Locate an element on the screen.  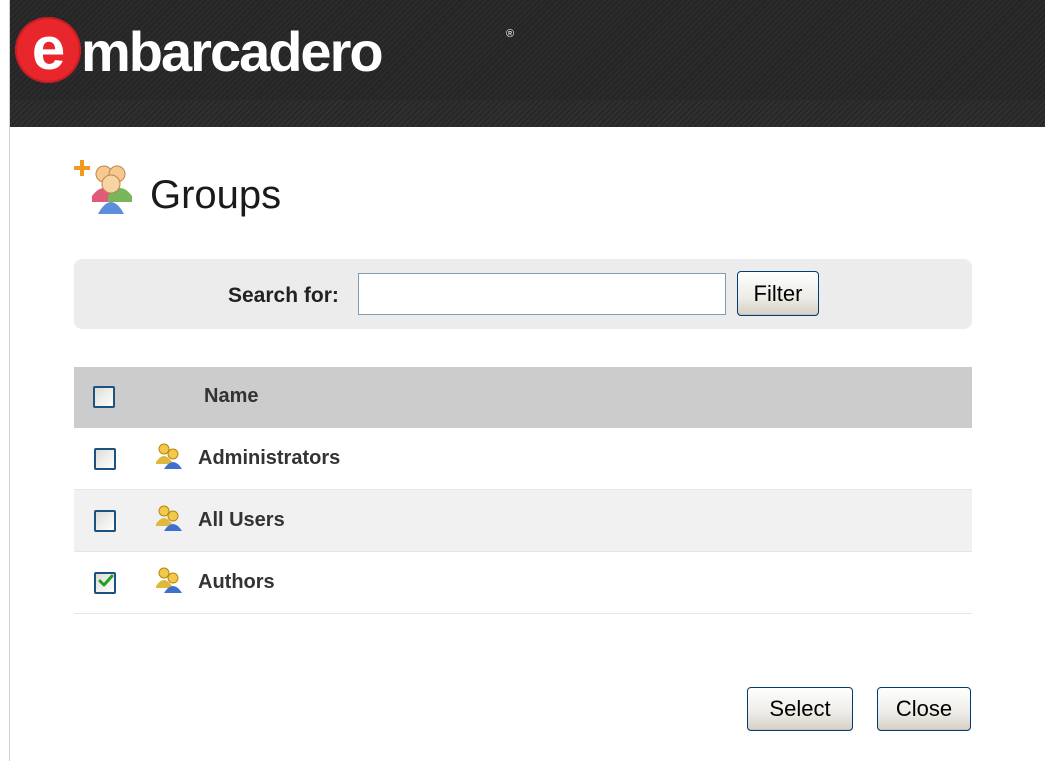
group-name: Administrators is located at coordinates (269, 458).